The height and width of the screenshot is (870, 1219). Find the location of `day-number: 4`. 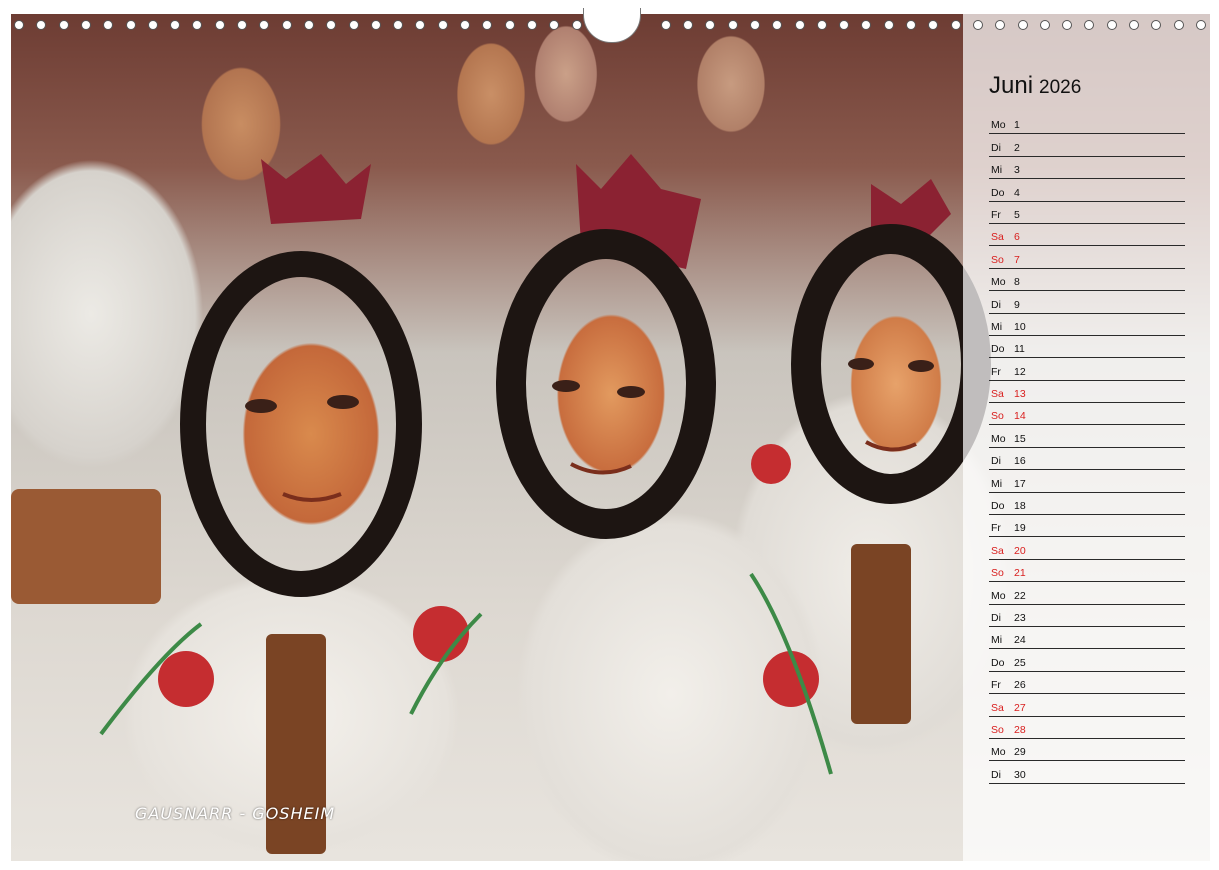

day-number: 4 is located at coordinates (1017, 192).